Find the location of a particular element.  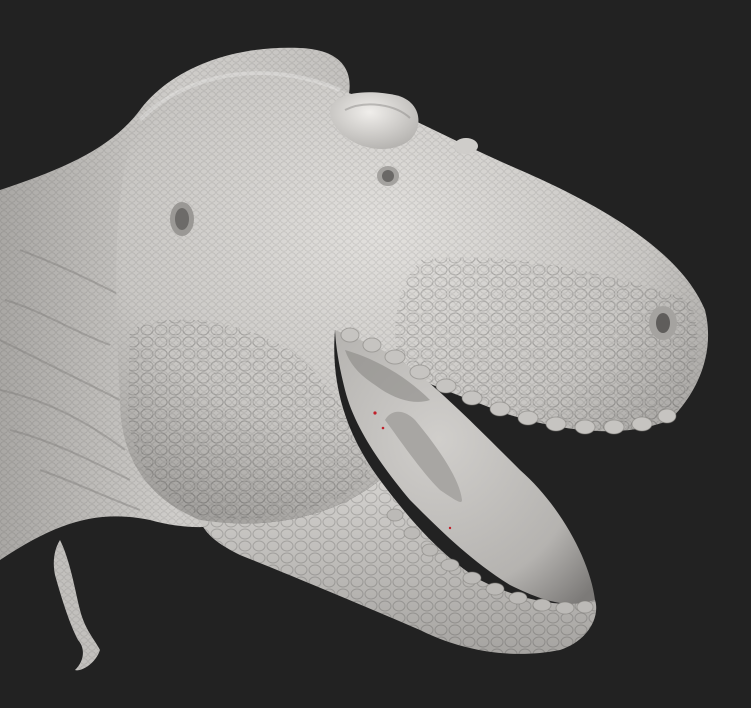

brow-bump is located at coordinates (466, 146).